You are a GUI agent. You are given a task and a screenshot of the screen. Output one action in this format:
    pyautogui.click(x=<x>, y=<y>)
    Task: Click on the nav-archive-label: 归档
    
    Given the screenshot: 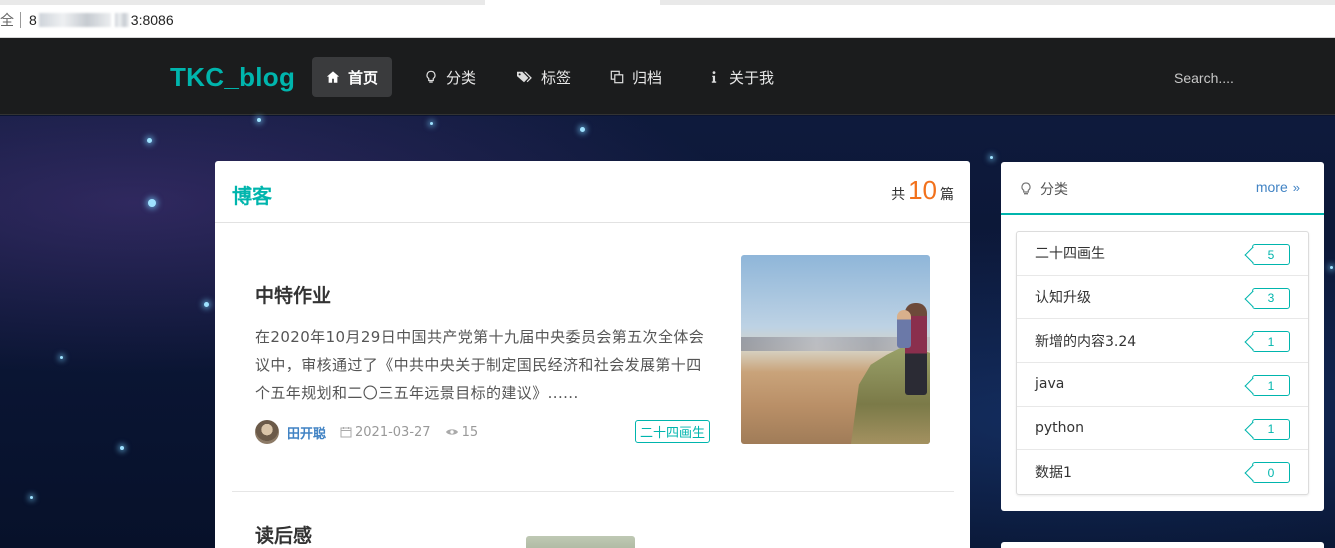 What is the action you would take?
    pyautogui.click(x=647, y=77)
    